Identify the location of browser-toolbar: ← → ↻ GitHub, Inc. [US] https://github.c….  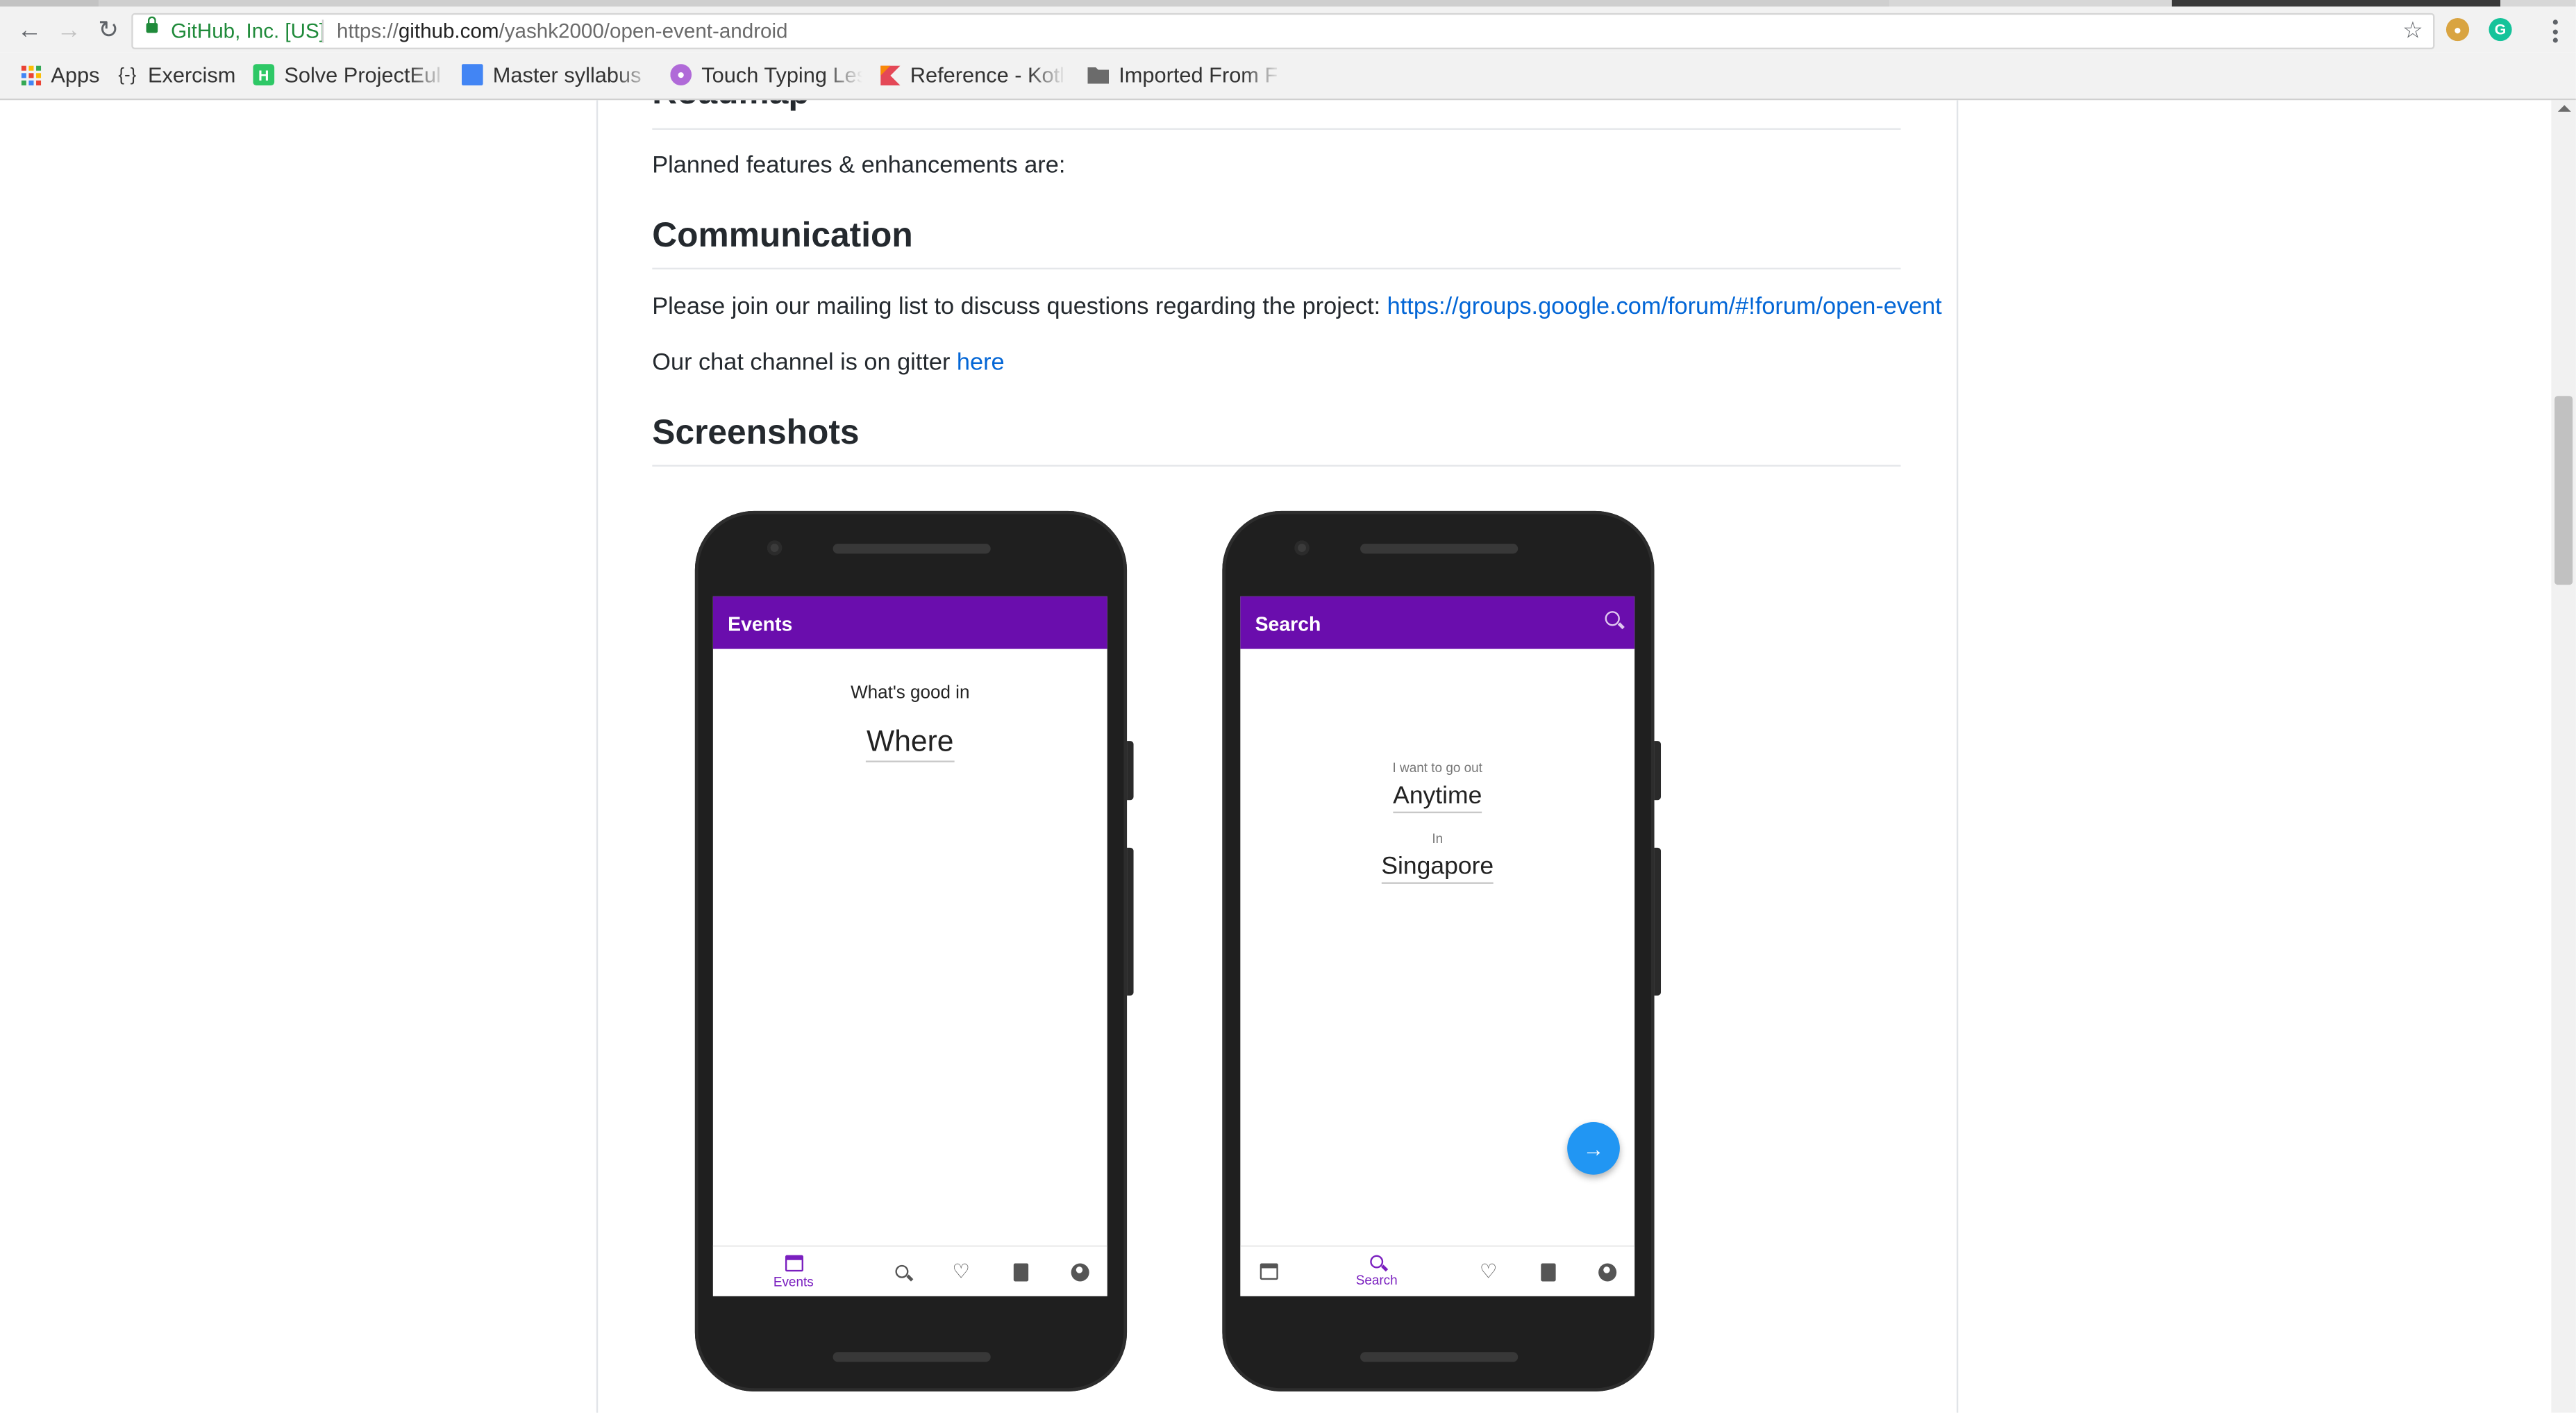
(1288, 29).